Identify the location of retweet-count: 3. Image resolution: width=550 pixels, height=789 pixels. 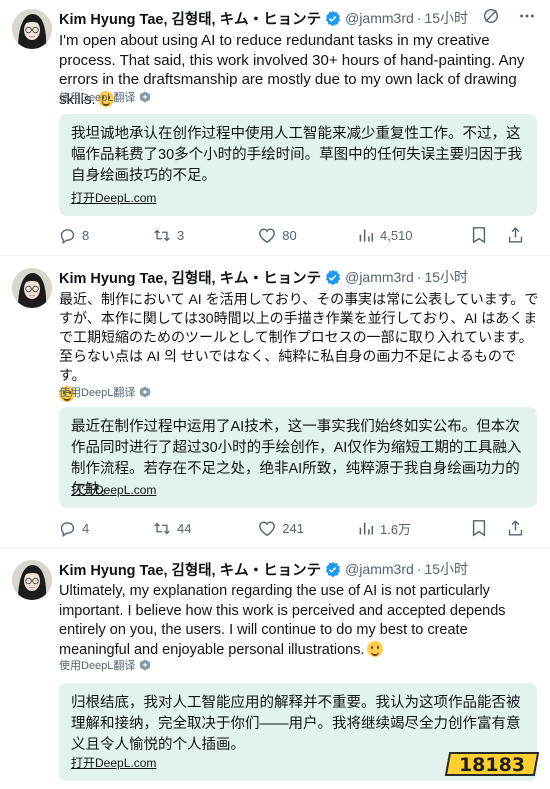
(181, 235).